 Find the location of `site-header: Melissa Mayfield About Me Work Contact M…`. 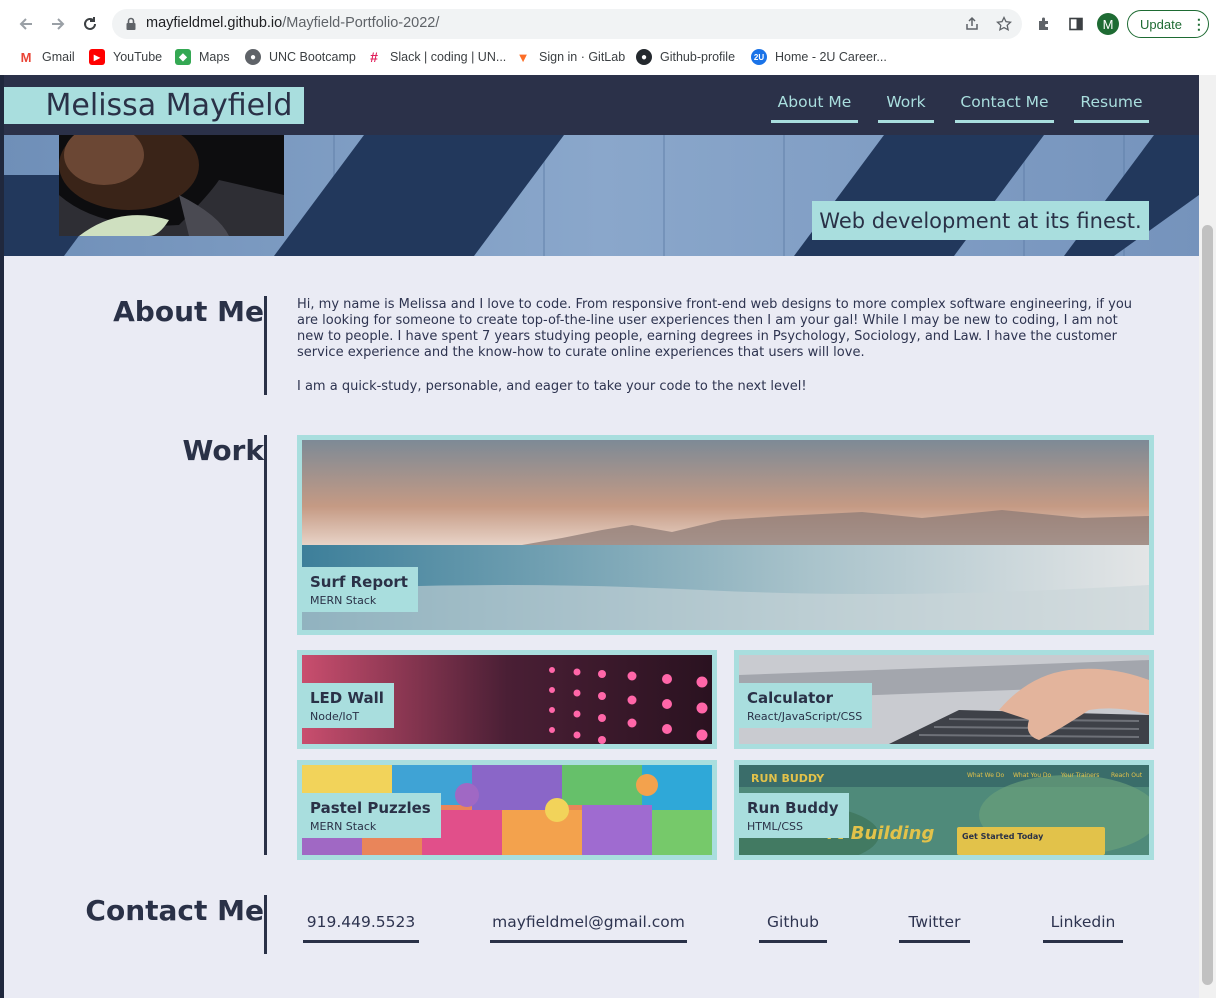

site-header: Melissa Mayfield About Me Work Contact M… is located at coordinates (601, 105).